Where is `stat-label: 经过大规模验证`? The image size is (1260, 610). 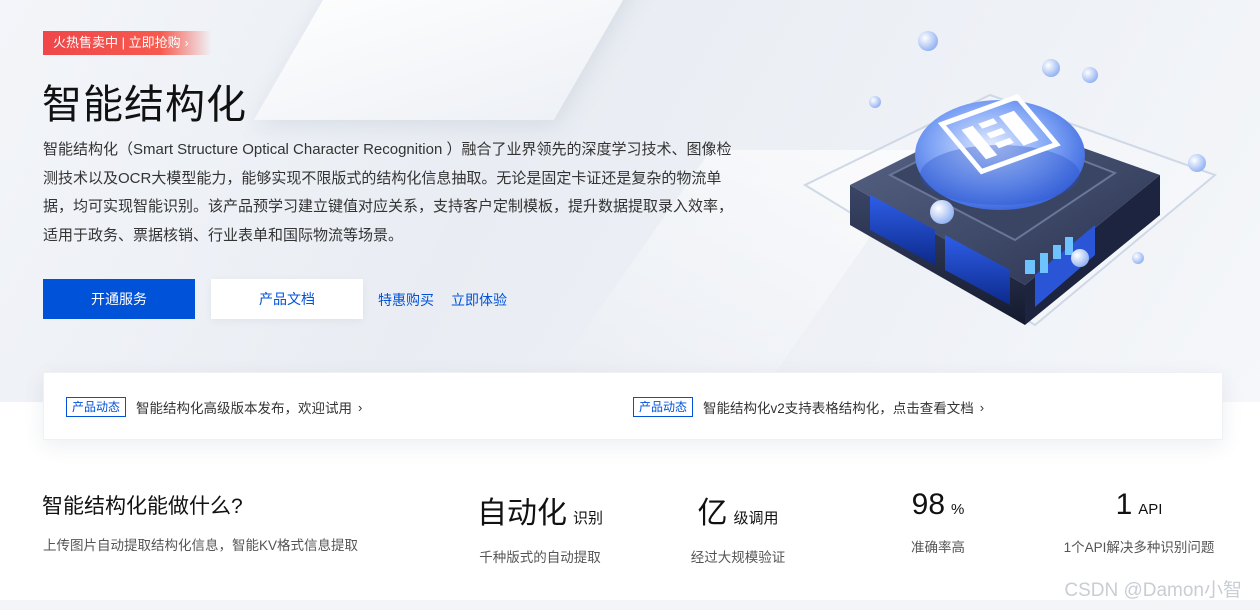
stat-label: 经过大规模验证 is located at coordinates (738, 557).